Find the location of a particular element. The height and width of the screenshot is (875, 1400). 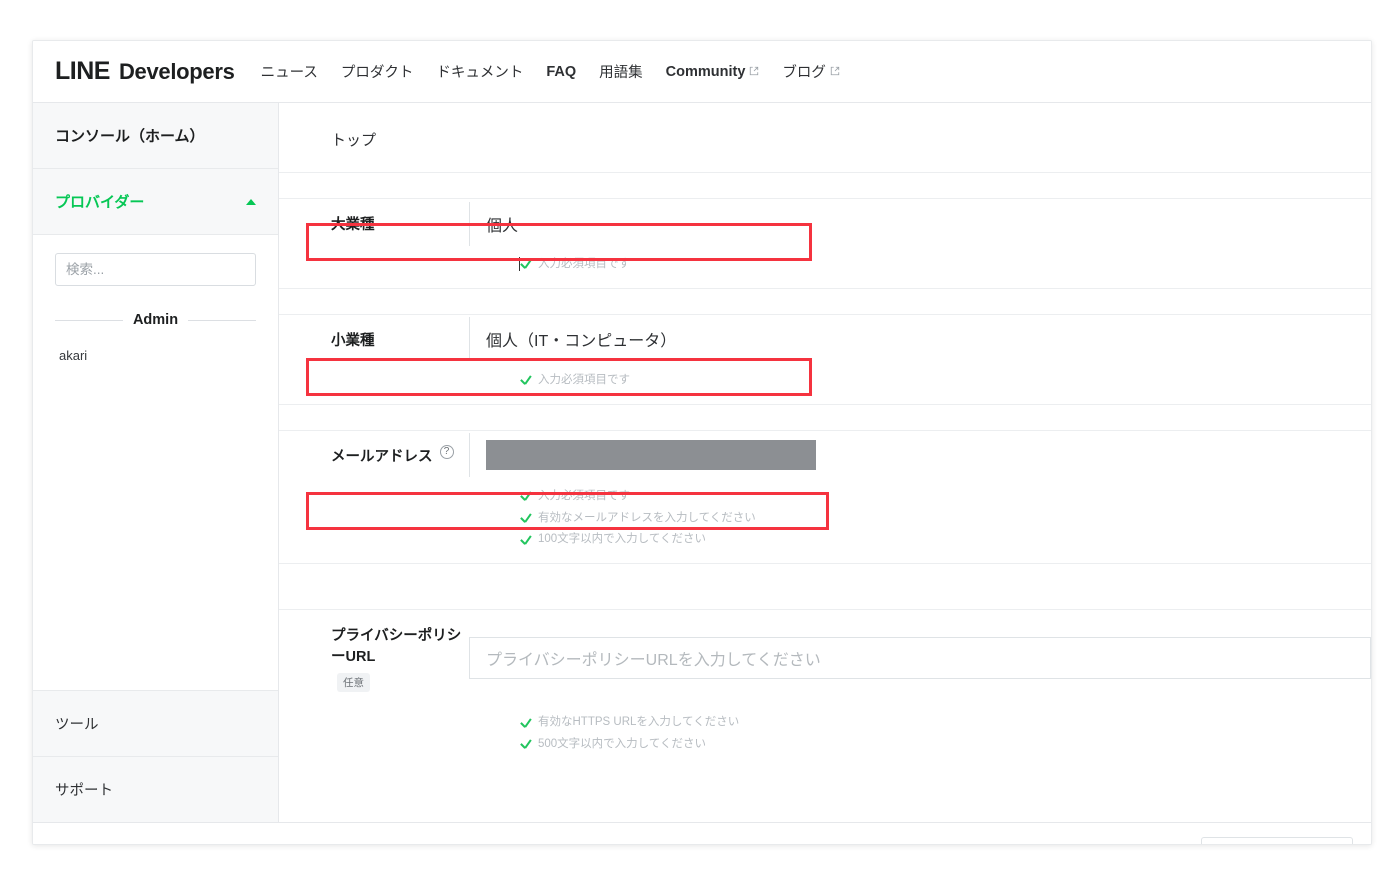

global-nav: ニュース プロダクト ドキュメント FAQ 用語集 Community ブログ is located at coordinates (550, 71).